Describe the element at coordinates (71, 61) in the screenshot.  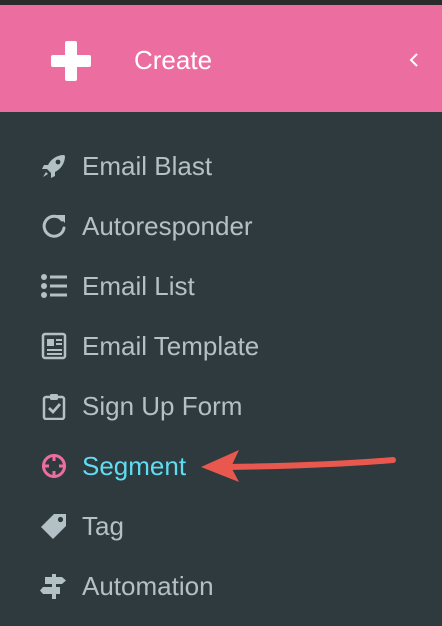
I see `plus-icon` at that location.